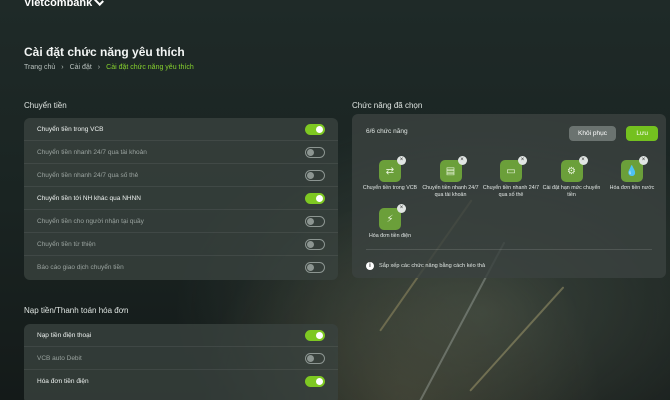 The width and height of the screenshot is (670, 400). I want to click on transfer-label: Chuyển tiền trong VCB, so click(70, 129).